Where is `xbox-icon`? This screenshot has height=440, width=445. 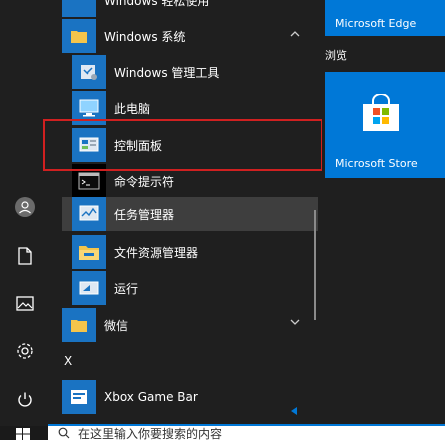
xbox-icon is located at coordinates (79, 397).